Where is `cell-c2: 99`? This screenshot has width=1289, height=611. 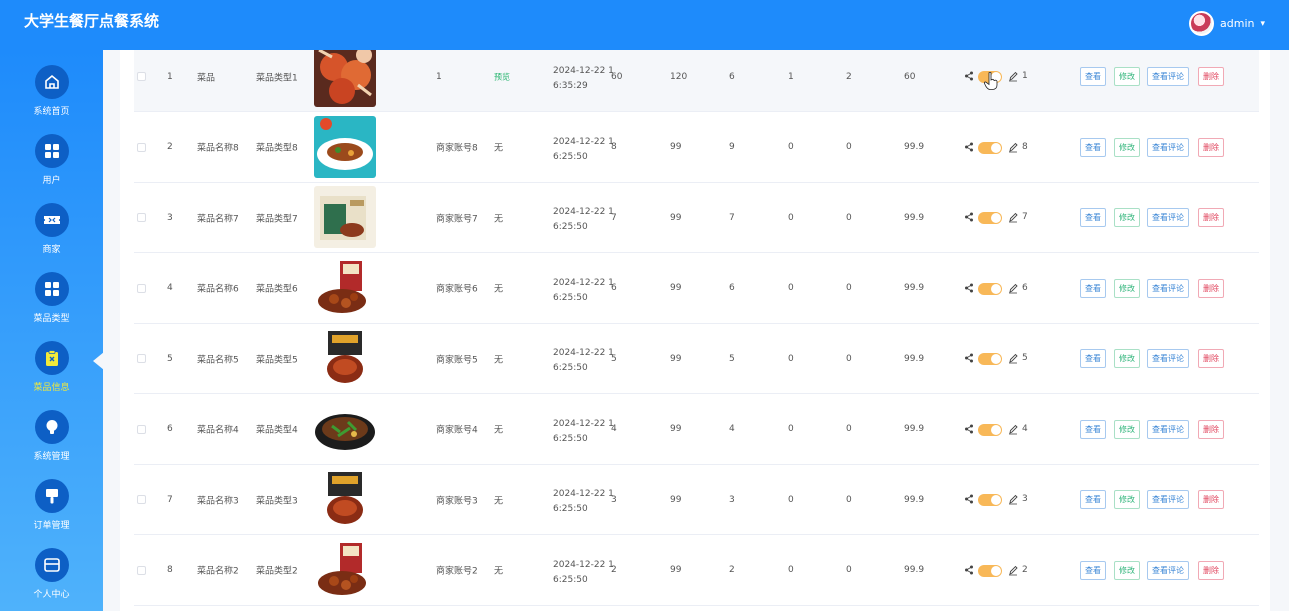
cell-c2: 99 is located at coordinates (676, 288).